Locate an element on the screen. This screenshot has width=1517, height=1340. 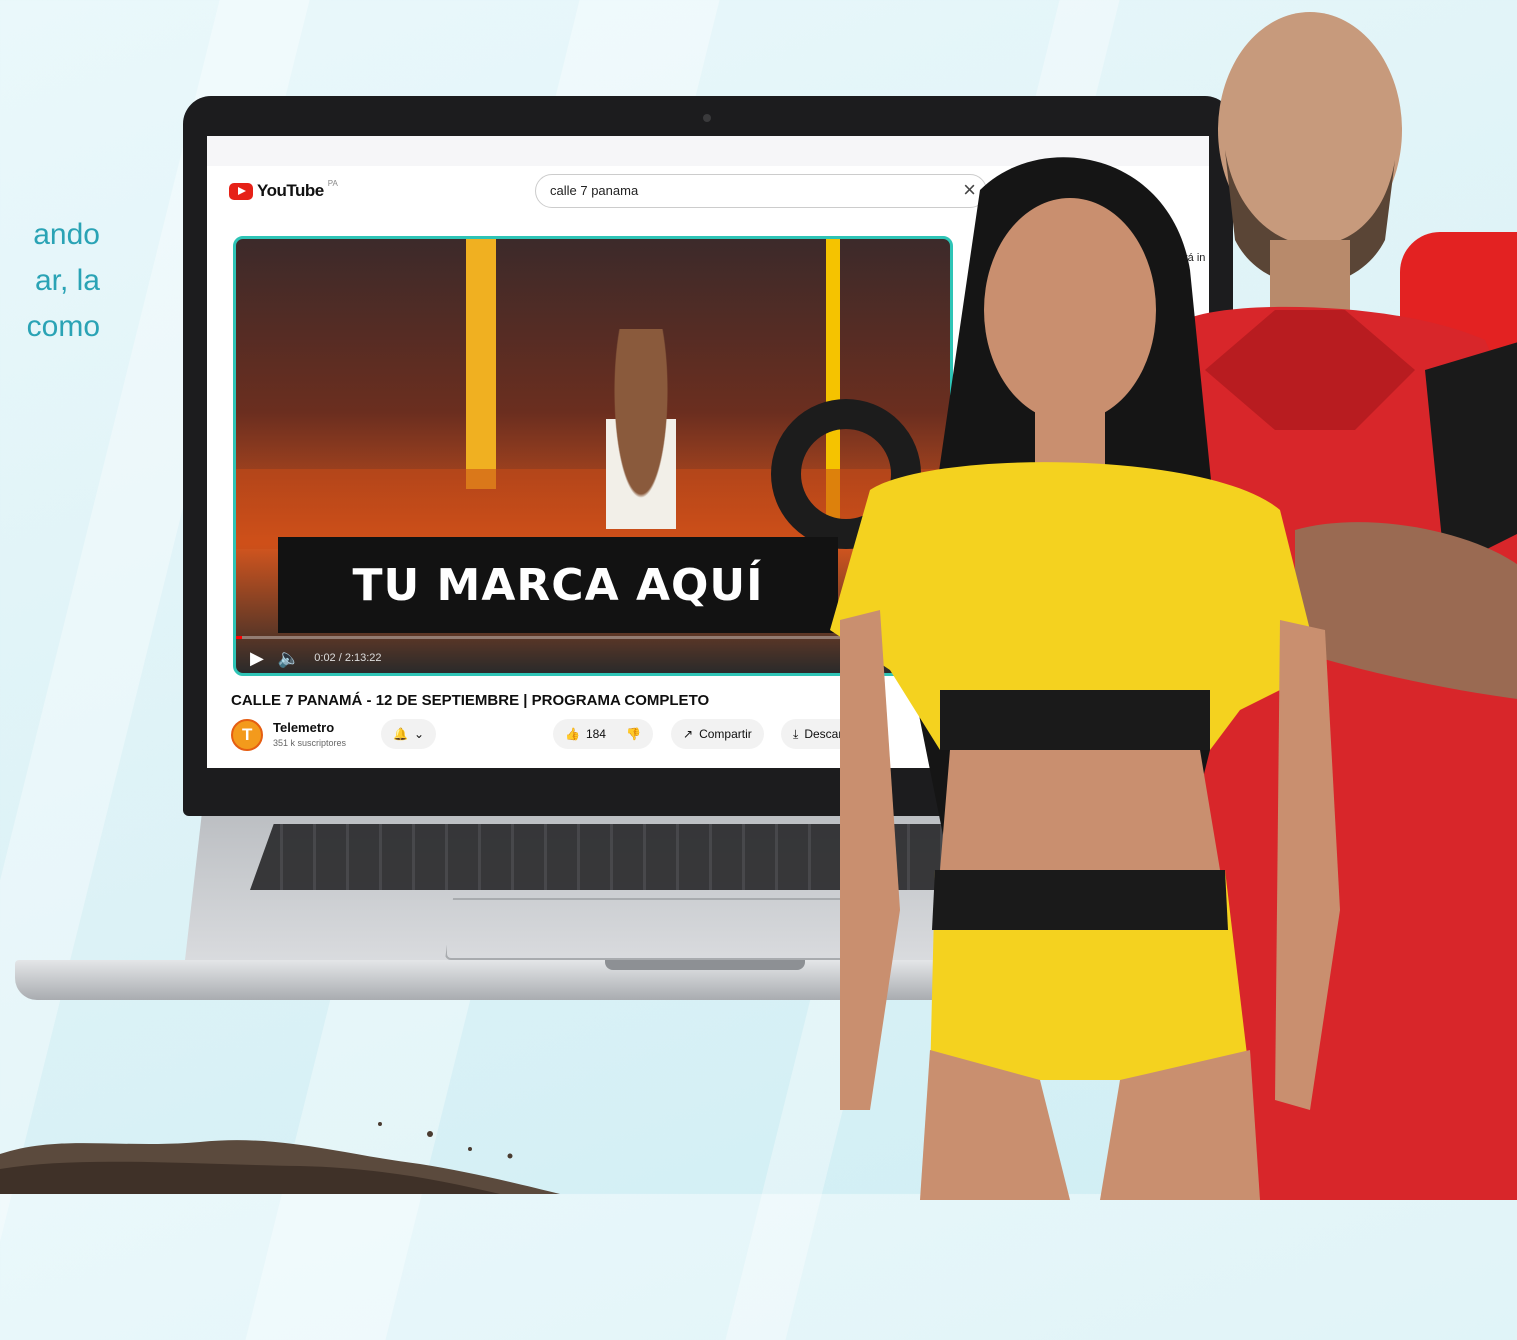
chevron-down-icon: ⌄ is located at coordinates (419, 734).